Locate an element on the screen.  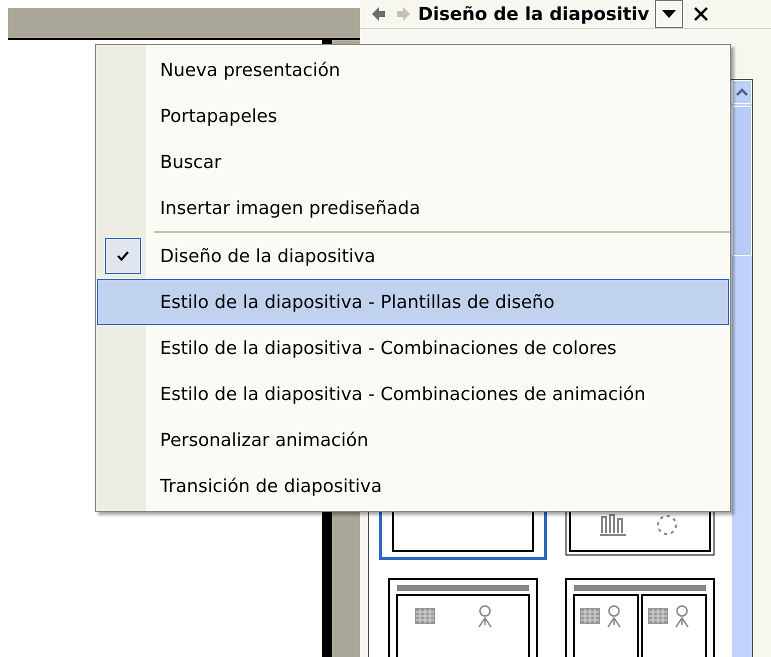
scroll-up-icon is located at coordinates (742, 92).